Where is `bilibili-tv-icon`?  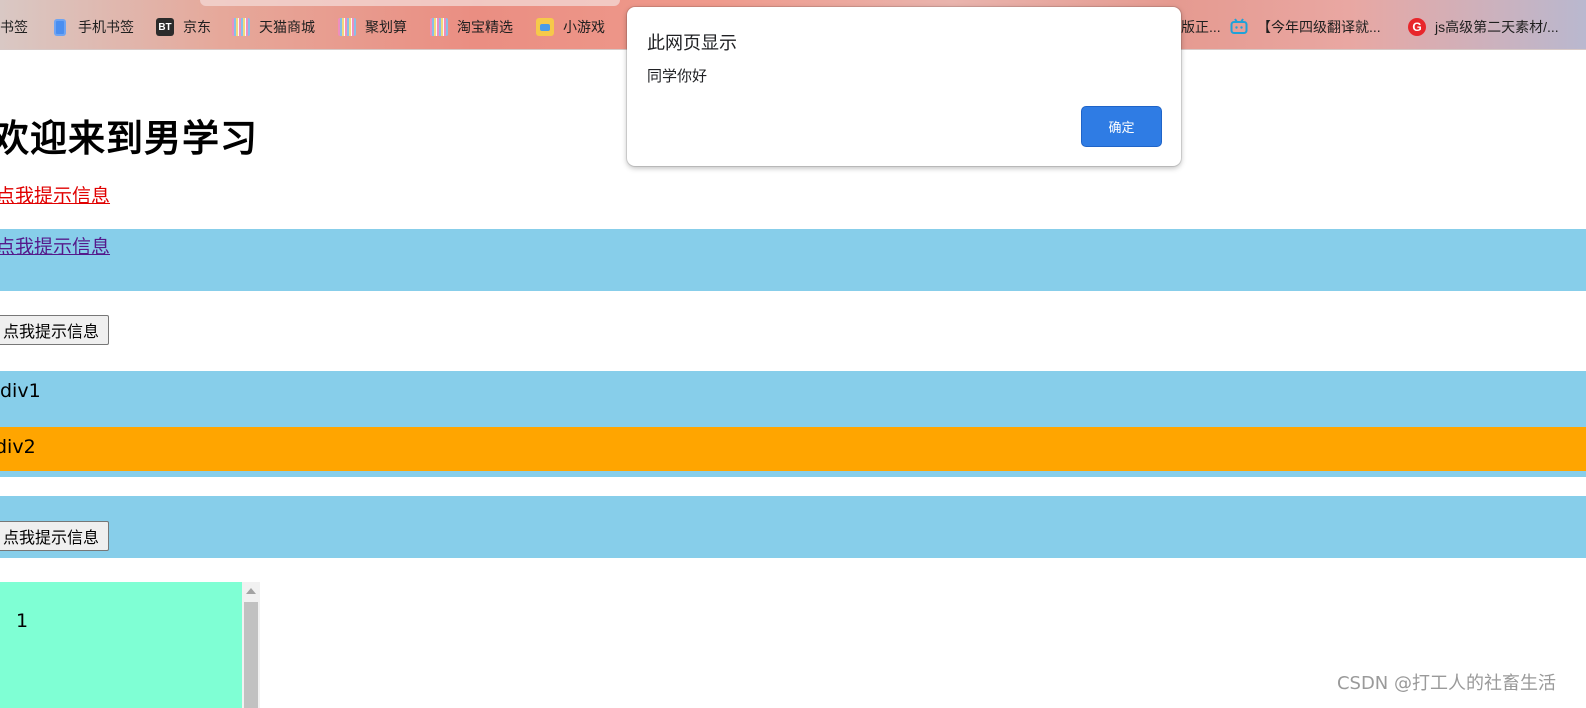
bilibili-tv-icon is located at coordinates (1239, 27).